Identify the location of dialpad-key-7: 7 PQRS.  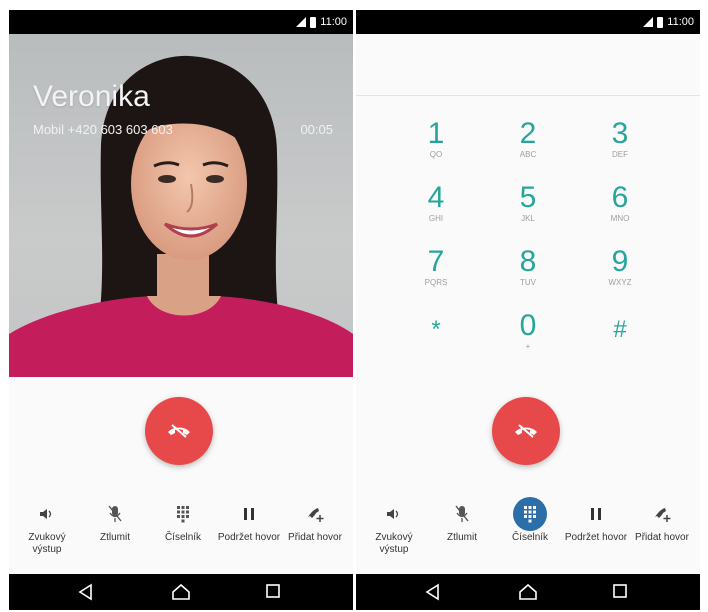
(436, 267).